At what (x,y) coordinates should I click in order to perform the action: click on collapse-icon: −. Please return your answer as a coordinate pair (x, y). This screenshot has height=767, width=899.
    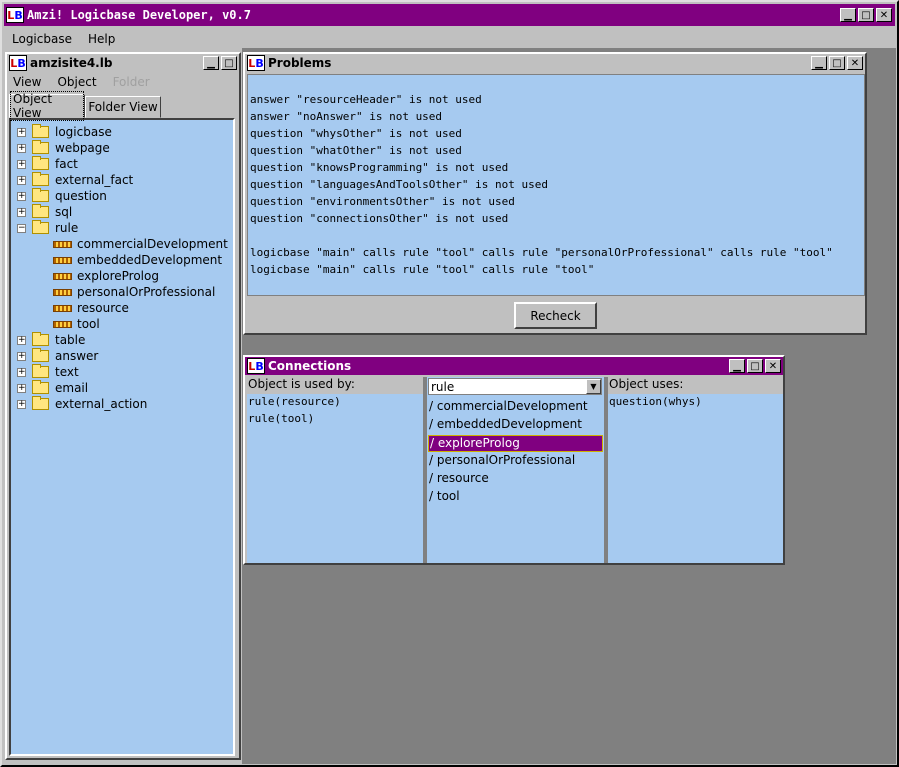
    Looking at the image, I should click on (21, 228).